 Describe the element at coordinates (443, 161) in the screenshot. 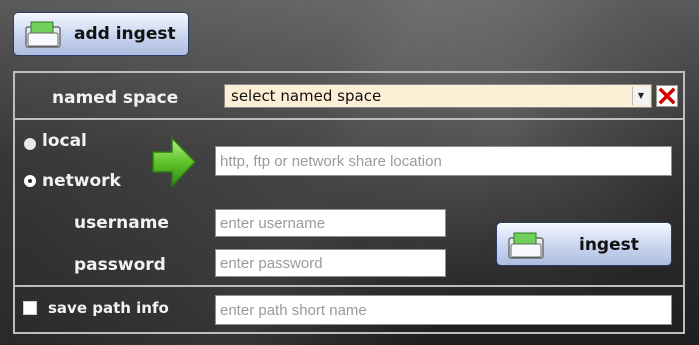

I see `location-input` at that location.